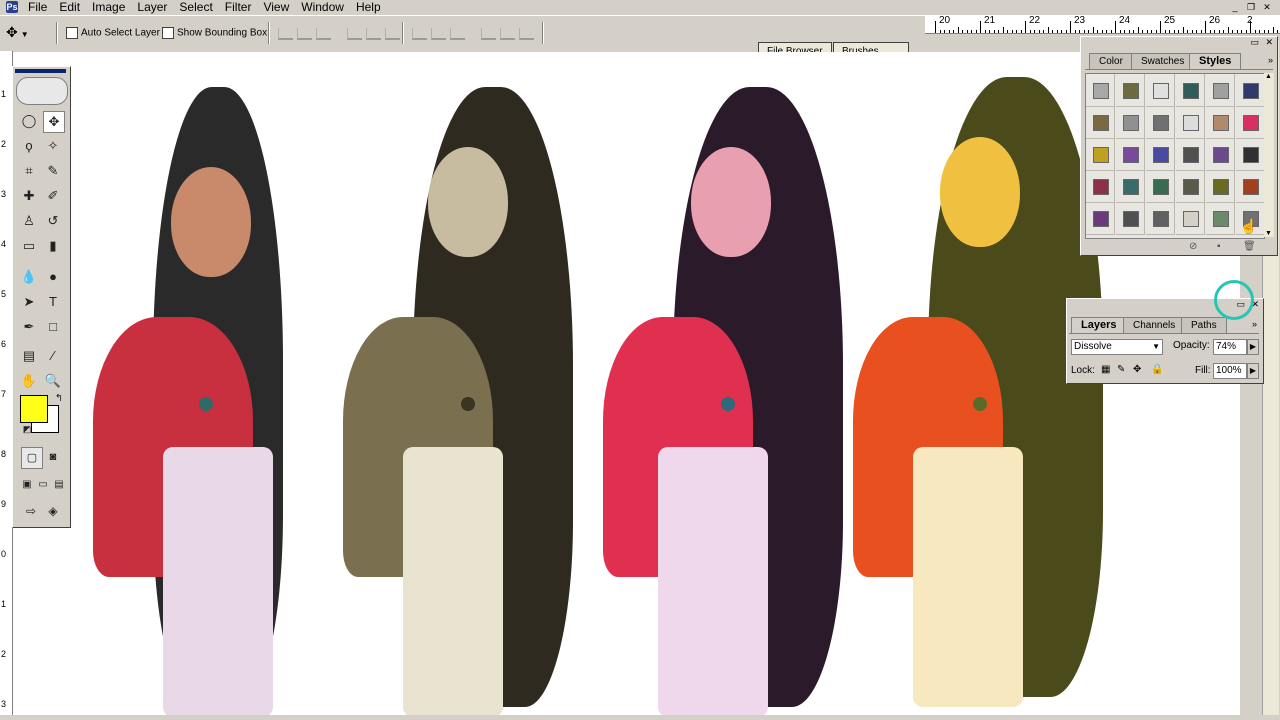  Describe the element at coordinates (214, 33) in the screenshot. I see `show-bounding-box-option: Show Bounding Box` at that location.